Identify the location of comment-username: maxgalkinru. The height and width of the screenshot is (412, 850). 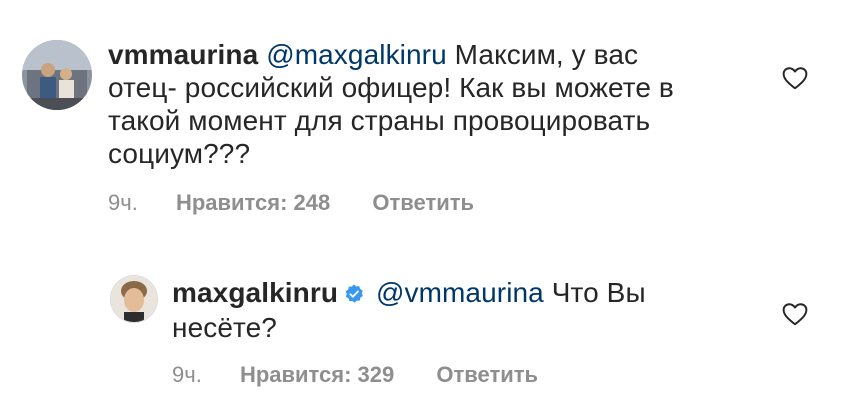
(255, 292).